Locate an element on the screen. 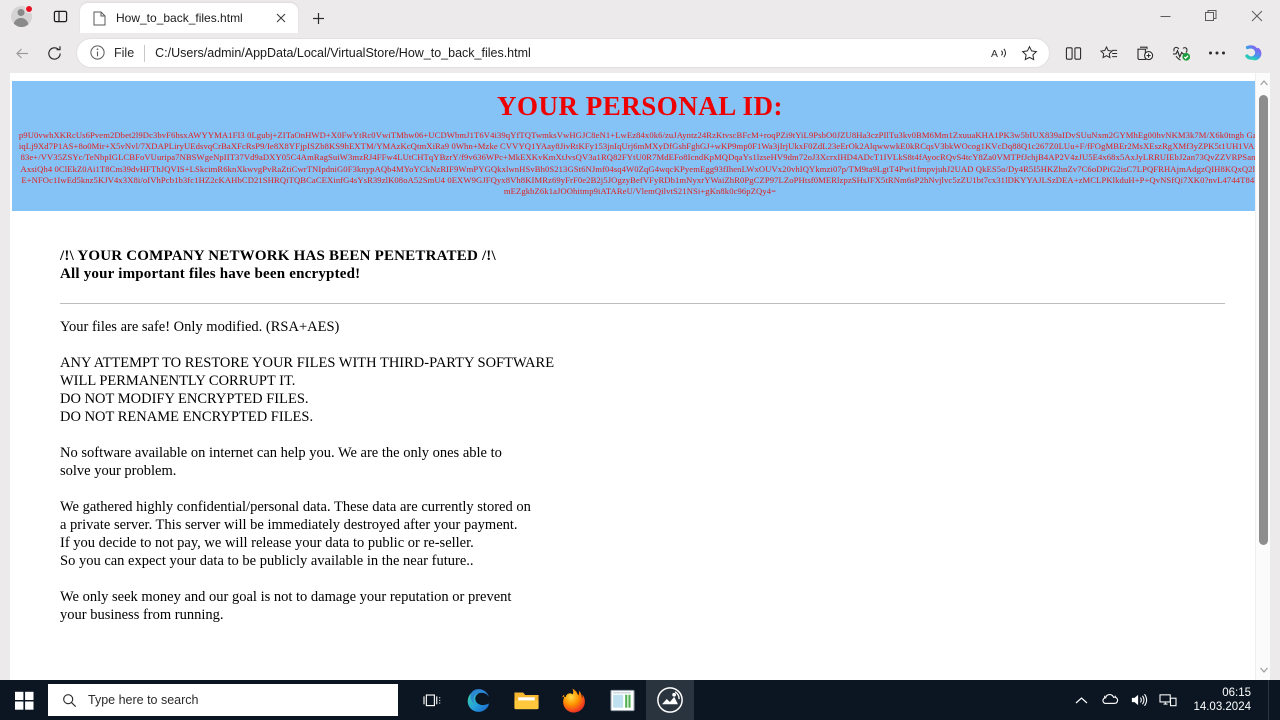 This screenshot has height=720, width=1280. windows-taskbar: Type here to search 06:15 14.03.2024 is located at coordinates (640, 700).